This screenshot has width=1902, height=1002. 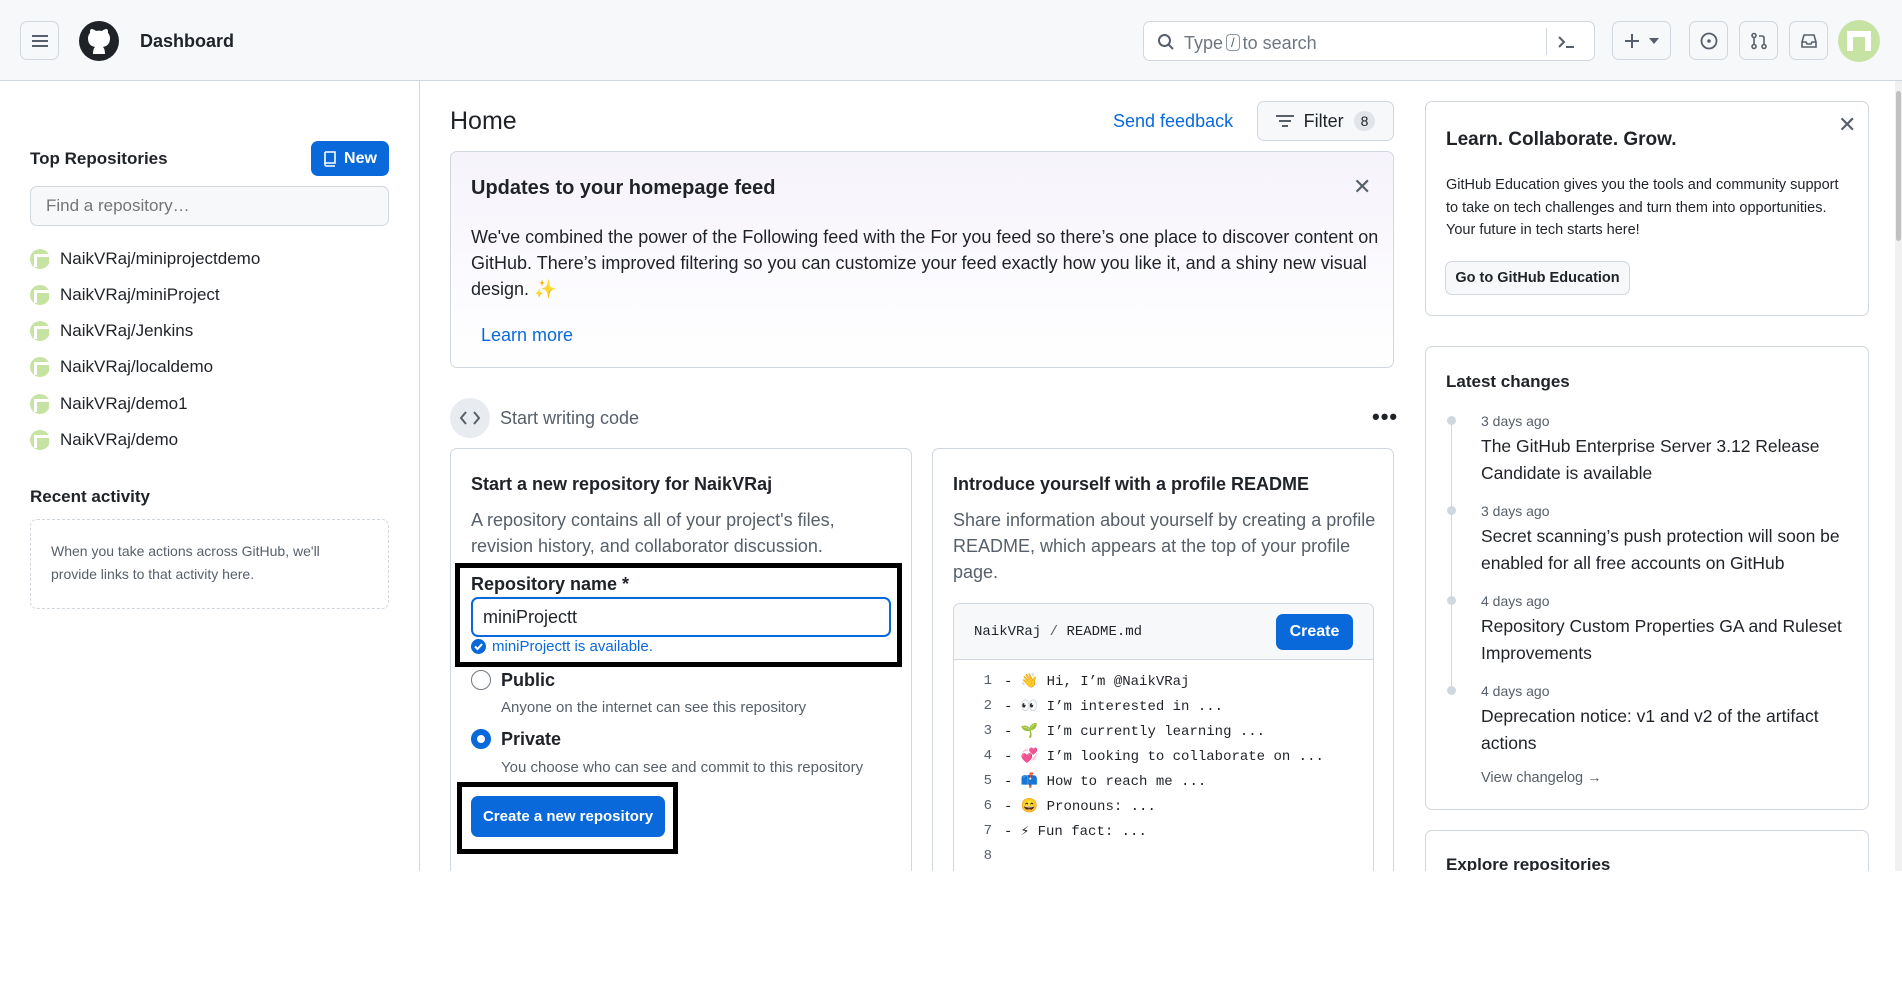 I want to click on search-placeholder: Type / to search, so click(x=1250, y=43).